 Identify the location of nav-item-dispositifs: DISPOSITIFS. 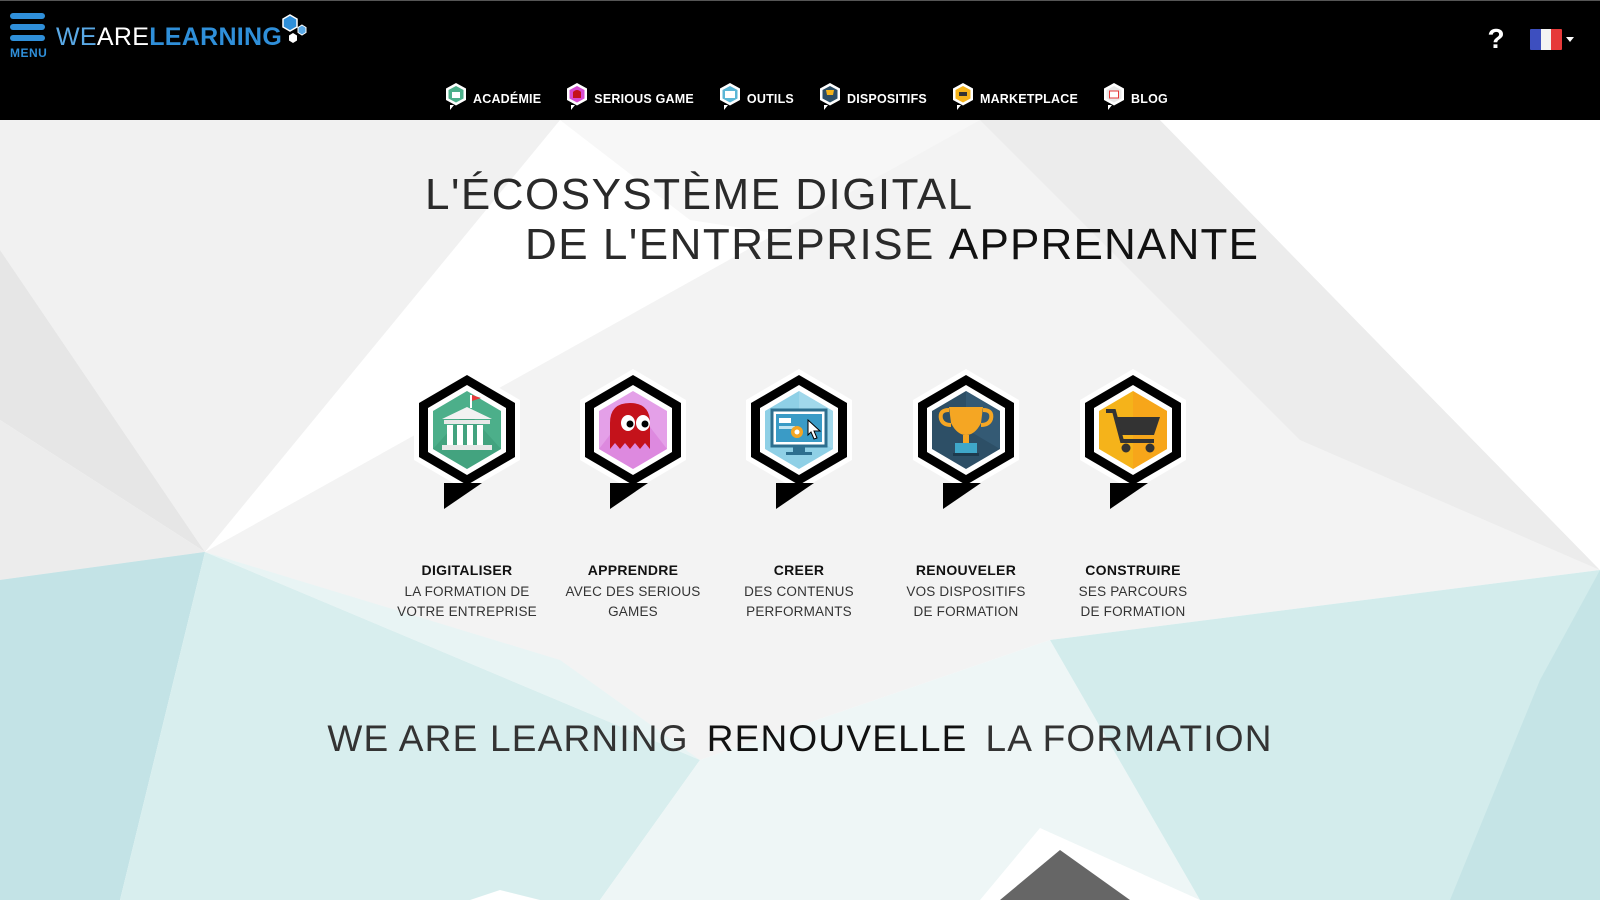
(872, 97).